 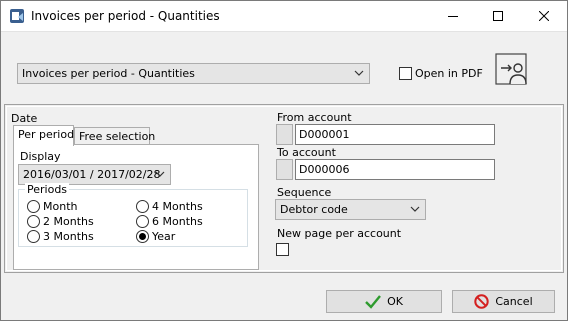 What do you see at coordinates (304, 192) in the screenshot?
I see `sequence-label: Sequence` at bounding box center [304, 192].